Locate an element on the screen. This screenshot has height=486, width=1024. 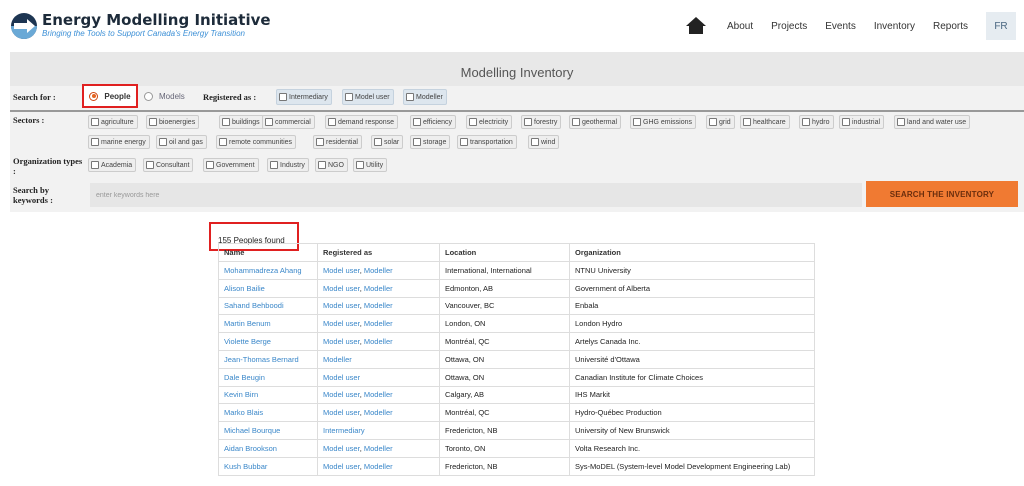
sector-checkbox-marine-energy: marine energy is located at coordinates (119, 142).